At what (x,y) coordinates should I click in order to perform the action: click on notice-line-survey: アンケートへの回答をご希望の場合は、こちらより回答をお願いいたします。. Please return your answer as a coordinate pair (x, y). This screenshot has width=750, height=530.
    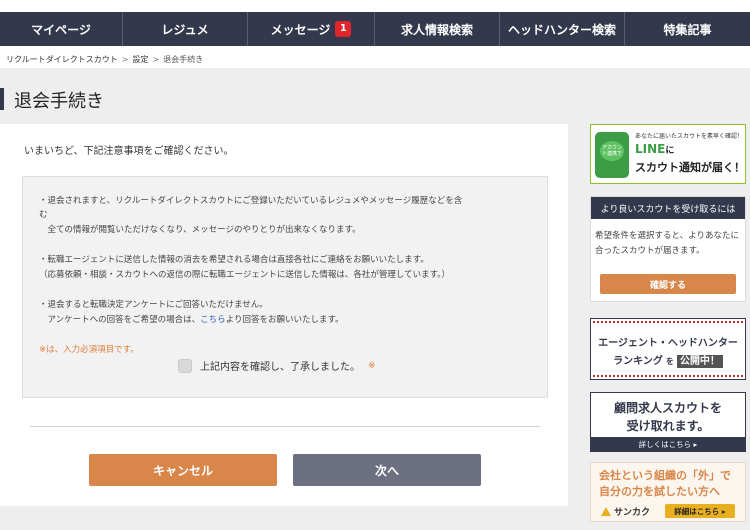
    Looking at the image, I should click on (191, 319).